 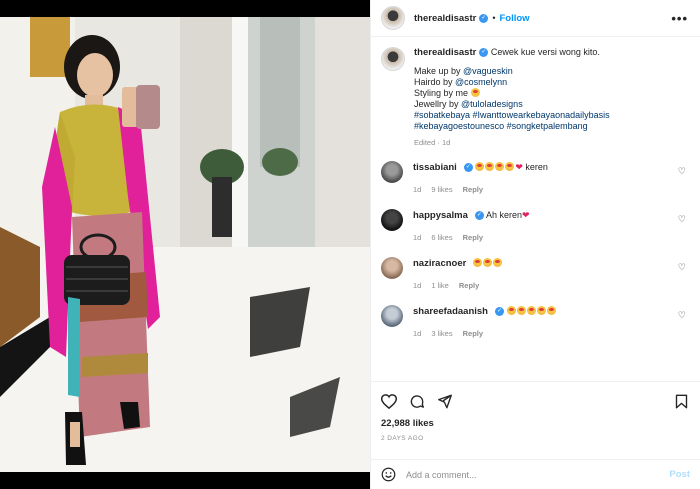 I want to click on follow-button: Follow, so click(x=514, y=18).